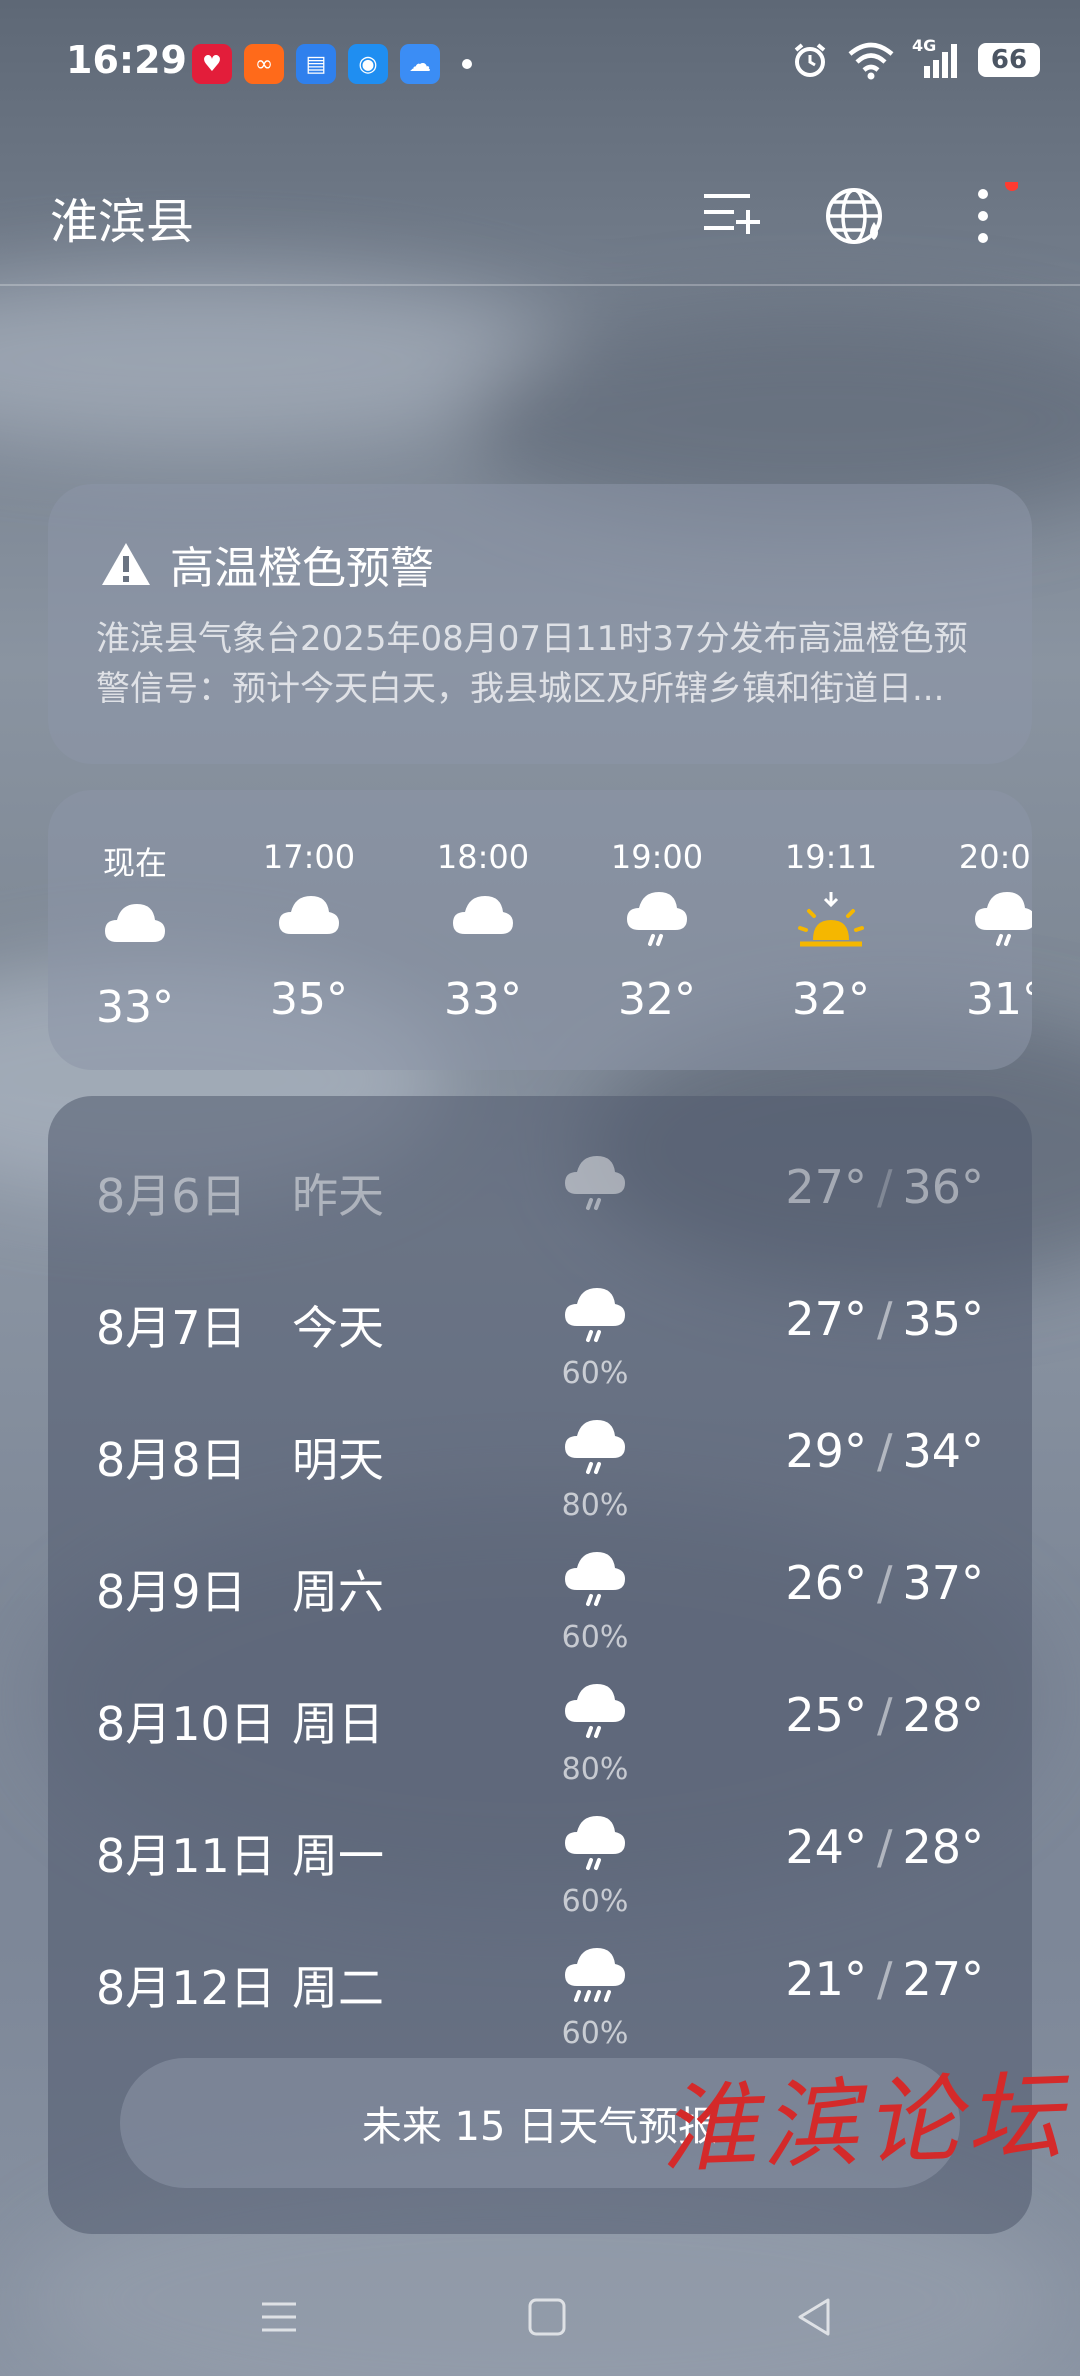  What do you see at coordinates (826, 1847) in the screenshot?
I see `temp-low: 24°` at bounding box center [826, 1847].